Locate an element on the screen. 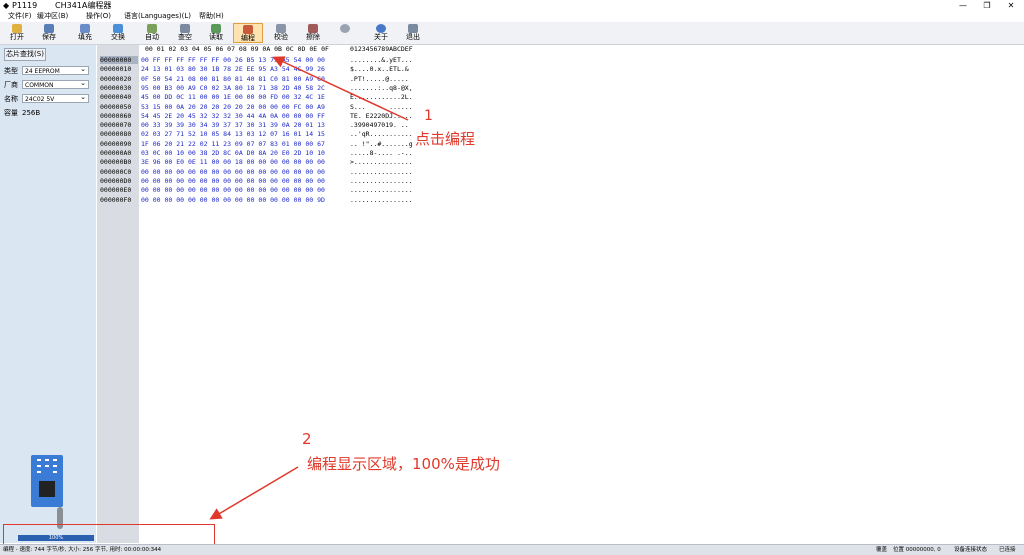 This screenshot has width=1024, height=555. annotation-step1-number: 1 is located at coordinates (428, 116).